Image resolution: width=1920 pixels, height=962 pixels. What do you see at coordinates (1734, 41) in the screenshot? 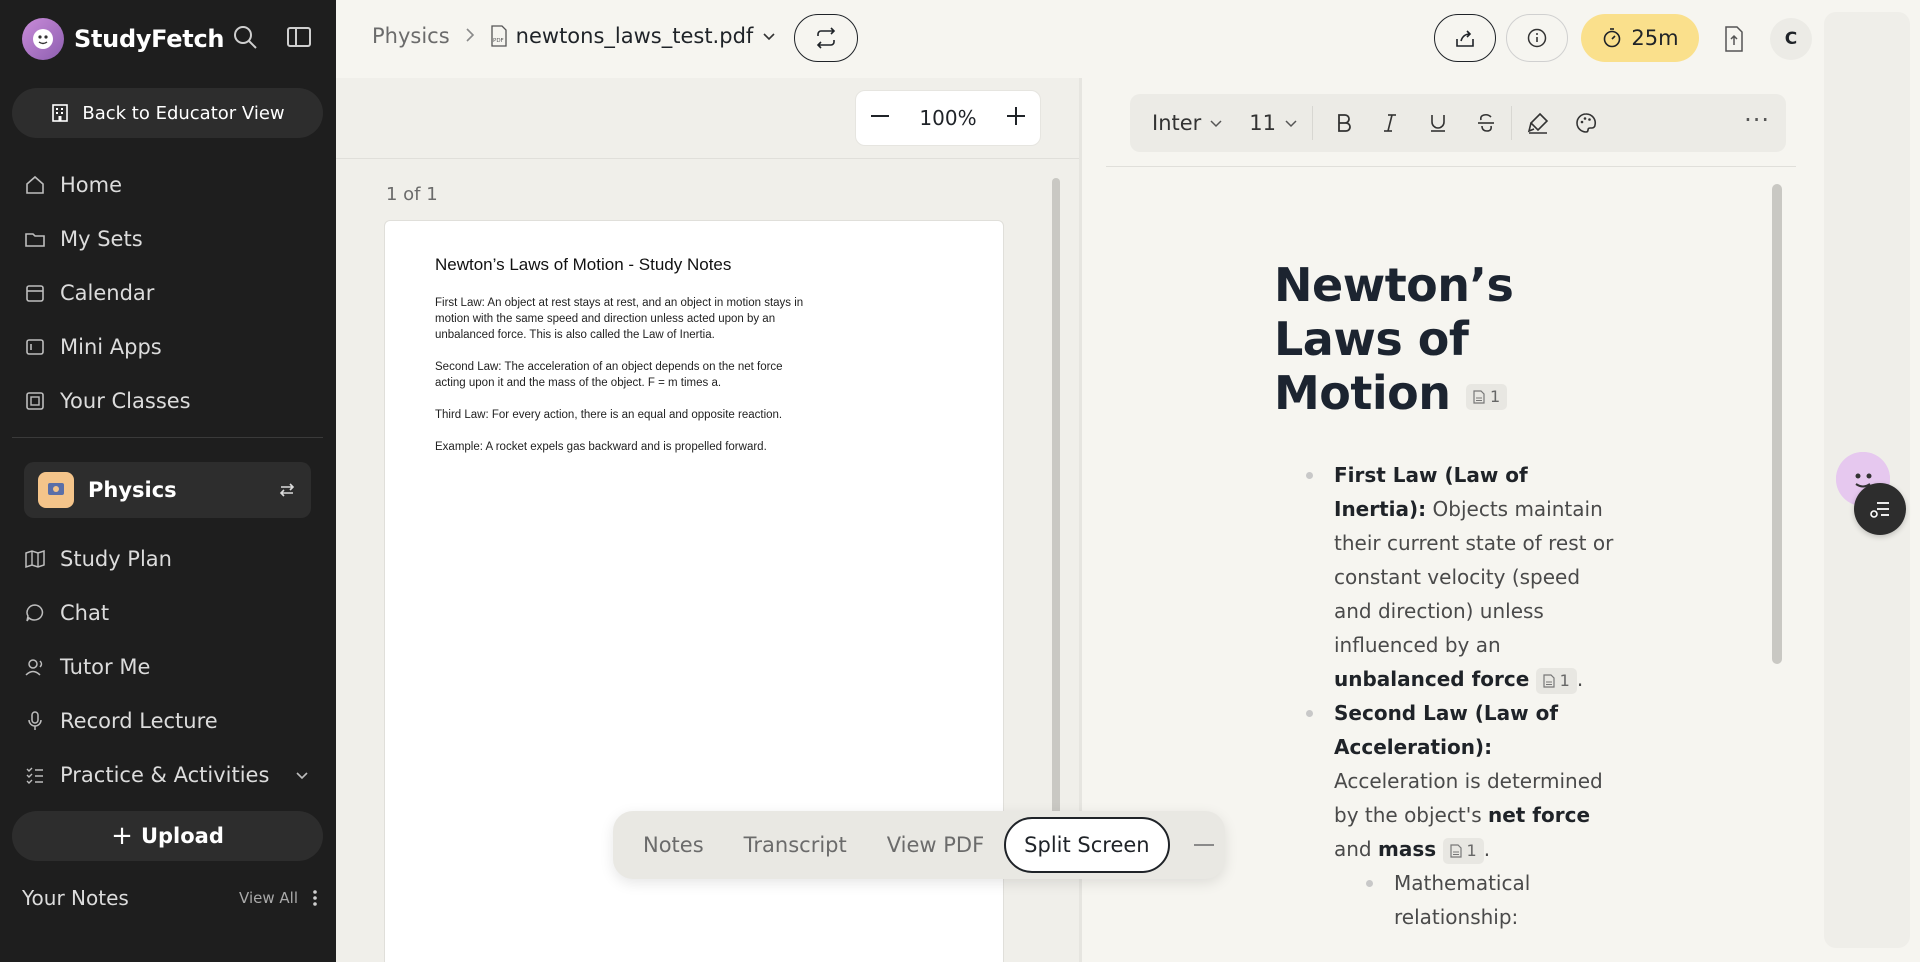
I see `export-file-icon` at bounding box center [1734, 41].